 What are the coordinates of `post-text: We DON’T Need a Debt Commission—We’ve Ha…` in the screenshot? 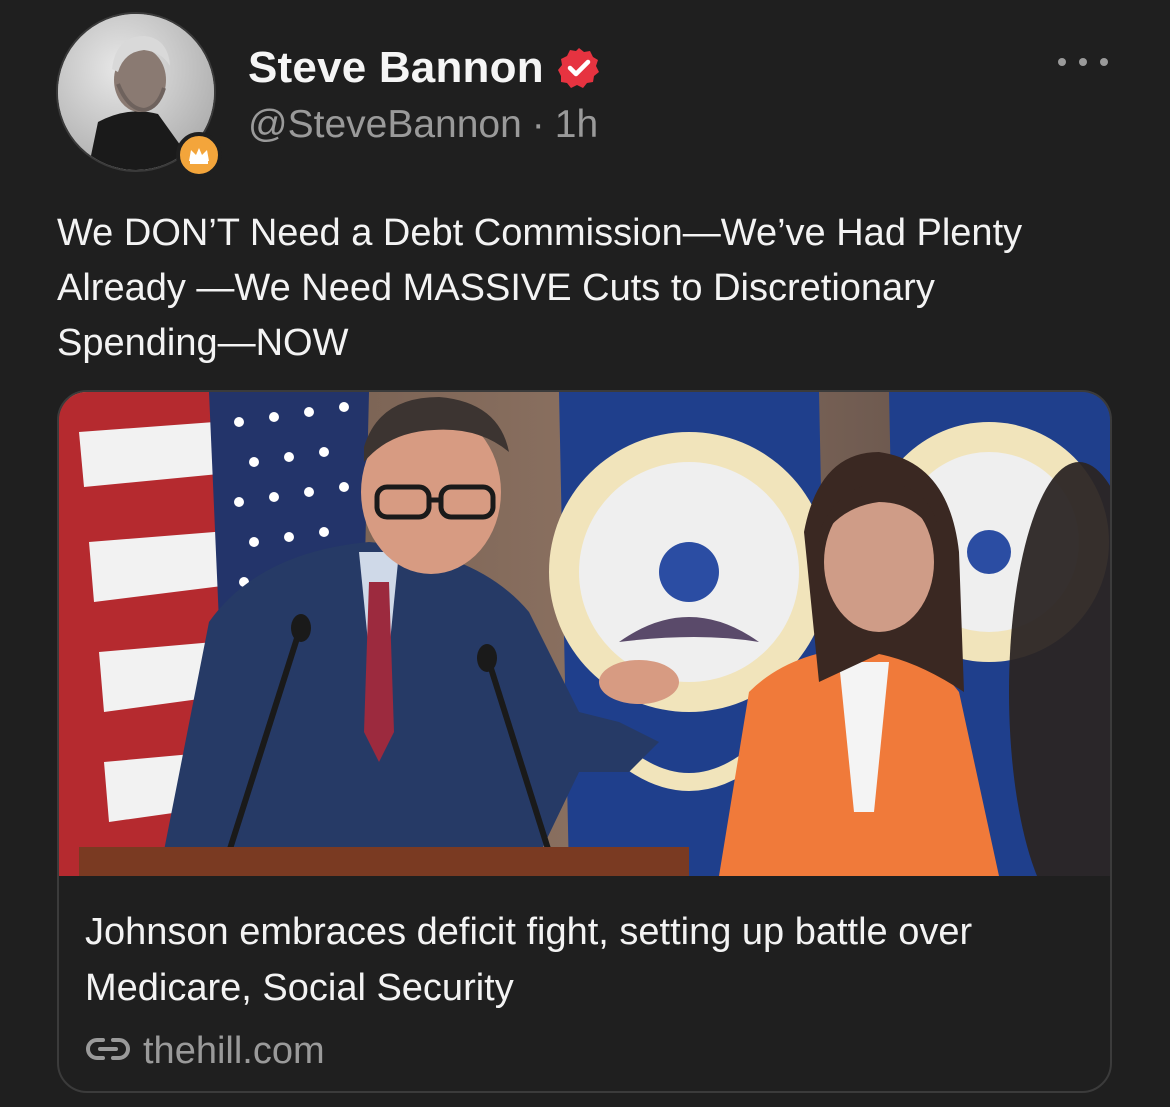 It's located at (540, 288).